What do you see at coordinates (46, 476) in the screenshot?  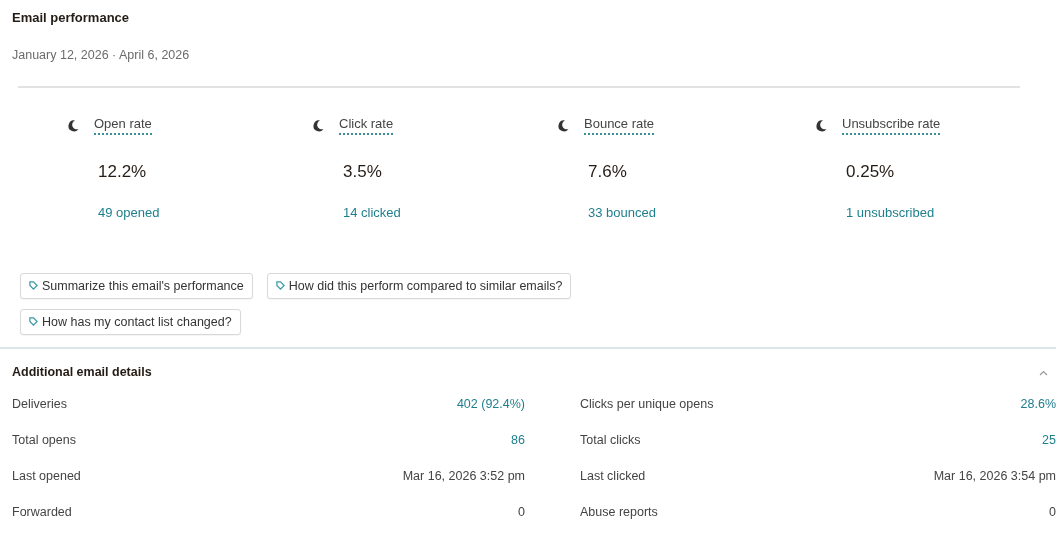 I see `detail-label: Last opened` at bounding box center [46, 476].